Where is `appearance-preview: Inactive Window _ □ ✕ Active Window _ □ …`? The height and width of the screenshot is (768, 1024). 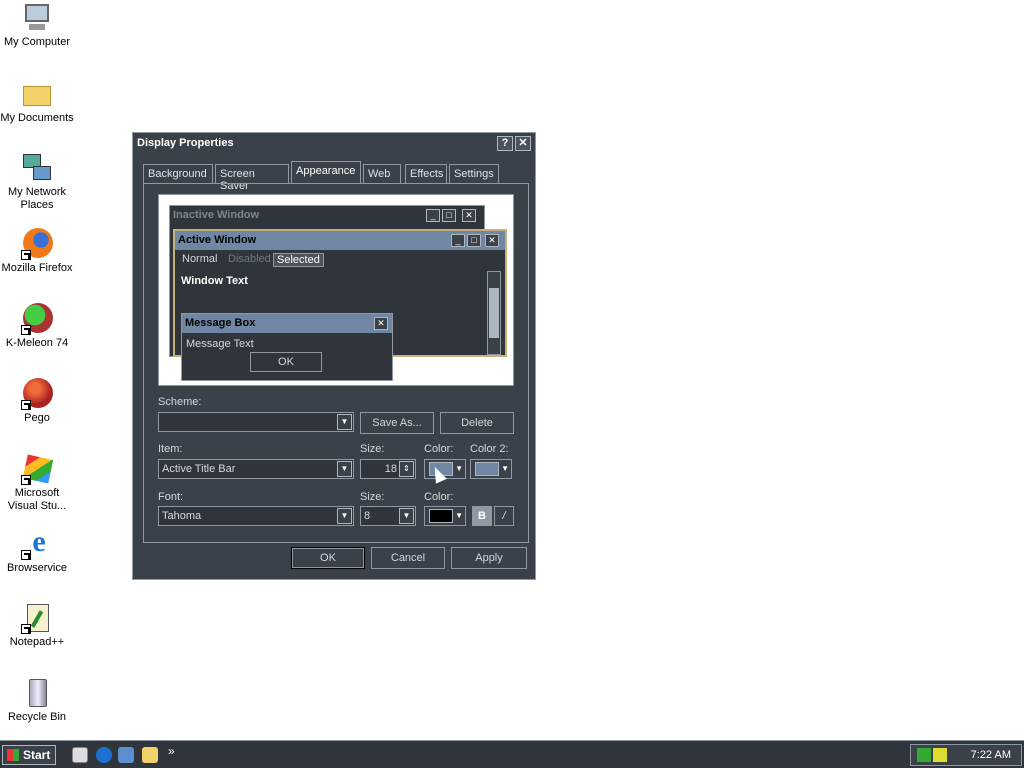
appearance-preview: Inactive Window _ □ ✕ Active Window _ □ … is located at coordinates (336, 290).